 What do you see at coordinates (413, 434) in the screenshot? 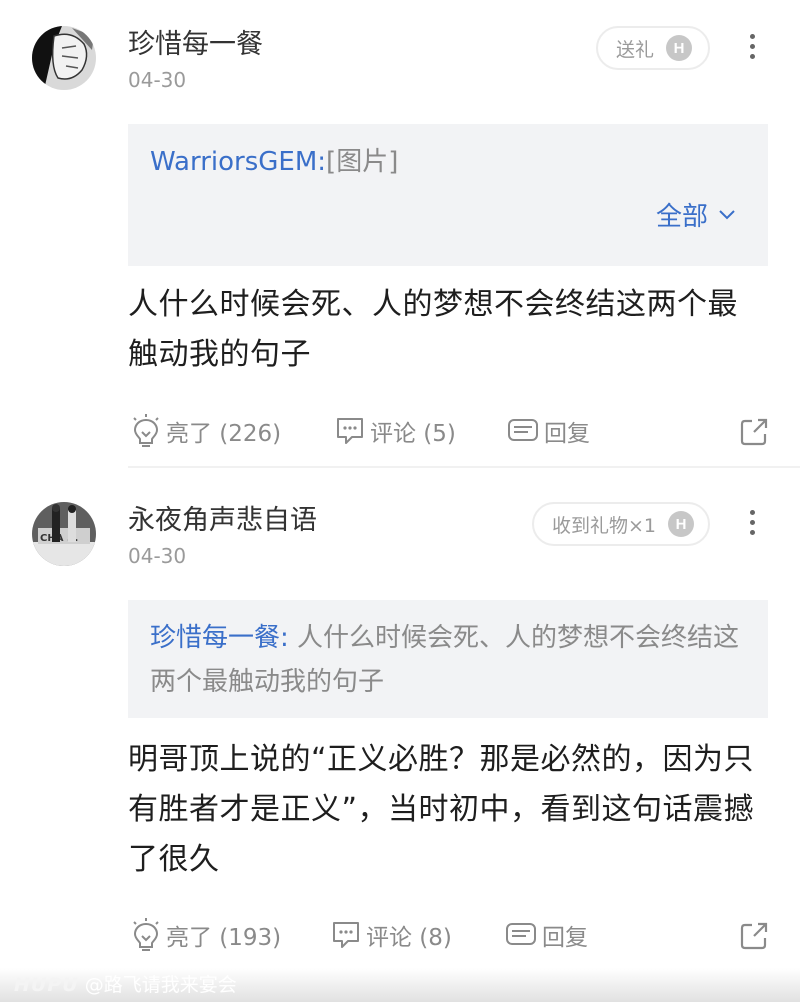
I see `comment-count: 评论 (5)` at bounding box center [413, 434].